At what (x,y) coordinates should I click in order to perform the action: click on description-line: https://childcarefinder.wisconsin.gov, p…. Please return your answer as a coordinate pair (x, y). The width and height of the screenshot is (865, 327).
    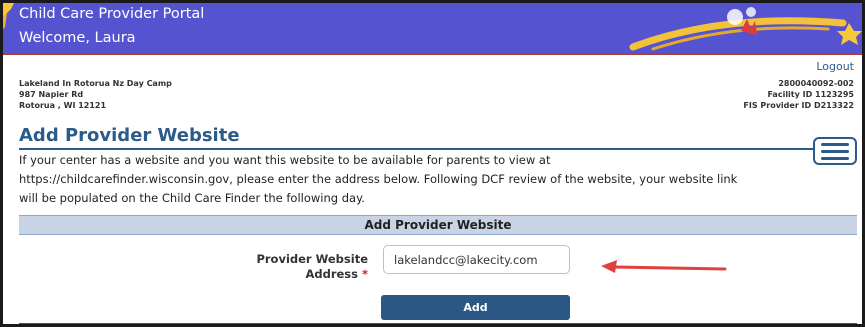
    Looking at the image, I should click on (378, 179).